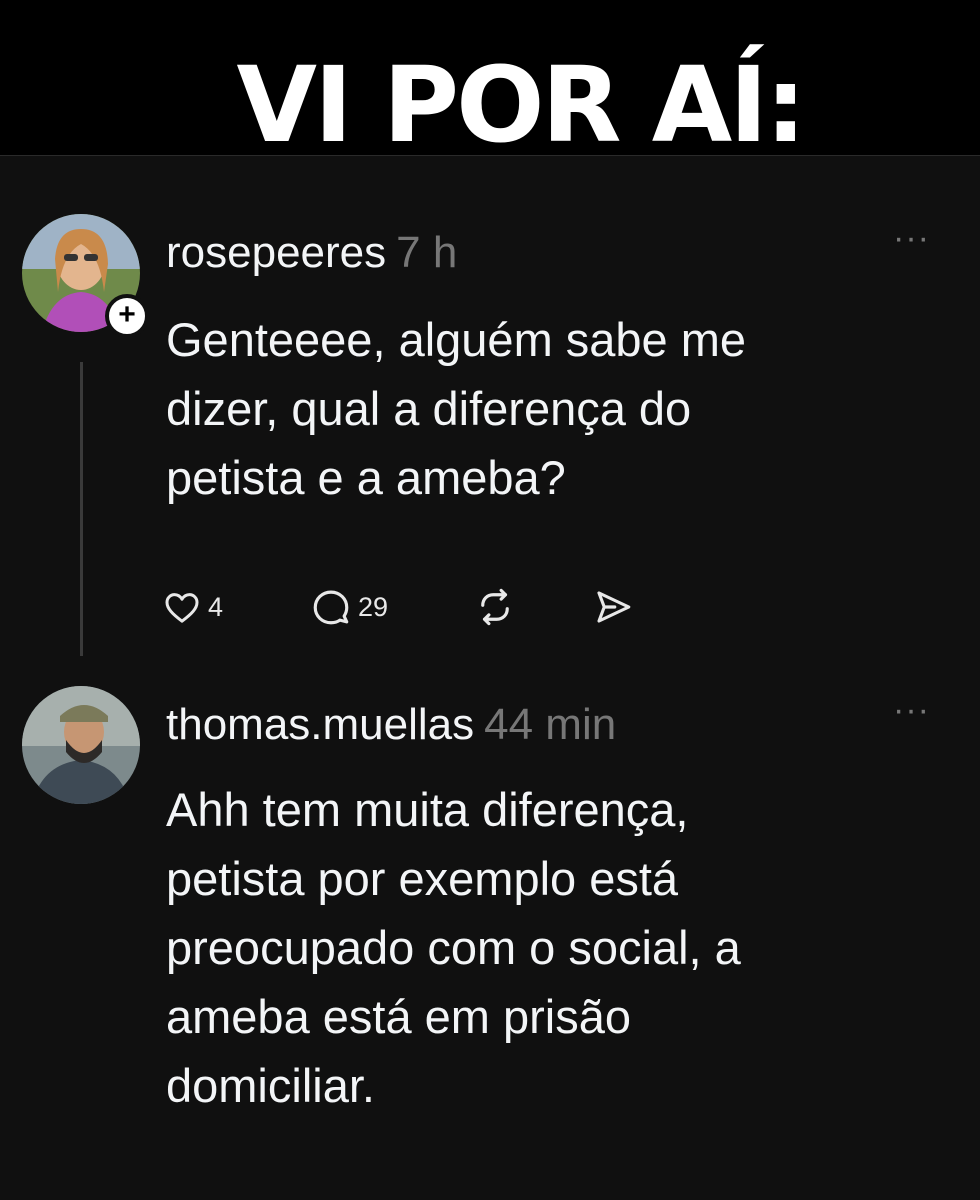 The height and width of the screenshot is (1200, 980). What do you see at coordinates (422, 878) in the screenshot?
I see `post-text-line: petista por exemplo está` at bounding box center [422, 878].